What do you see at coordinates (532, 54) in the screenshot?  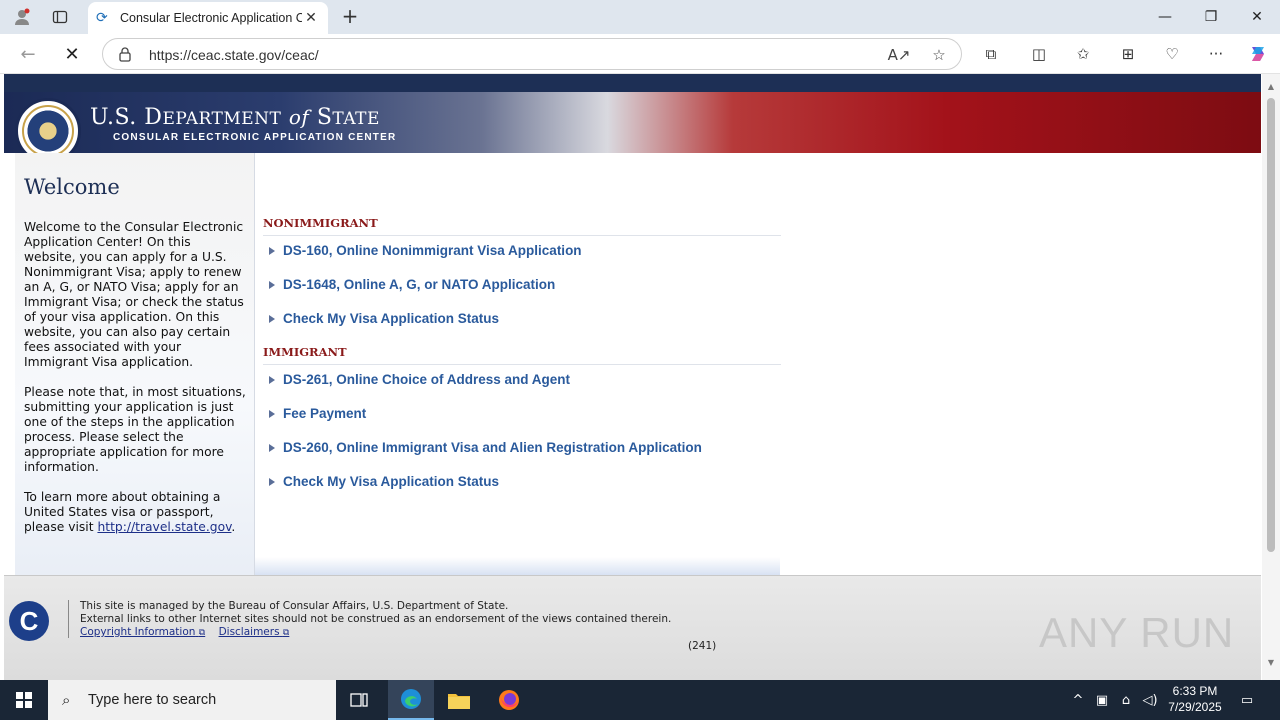 I see `address-bar: https://ceac.state.gov/ceac/ A↗ ☆` at bounding box center [532, 54].